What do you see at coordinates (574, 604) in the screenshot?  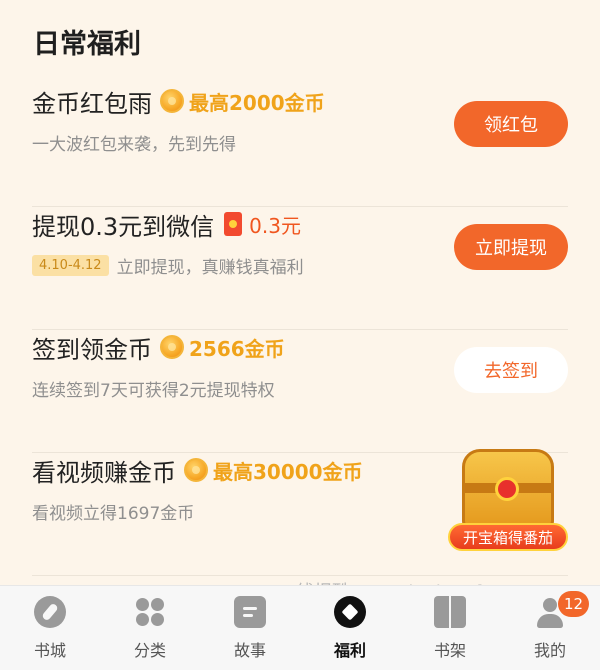 I see `notification-badge: 12` at bounding box center [574, 604].